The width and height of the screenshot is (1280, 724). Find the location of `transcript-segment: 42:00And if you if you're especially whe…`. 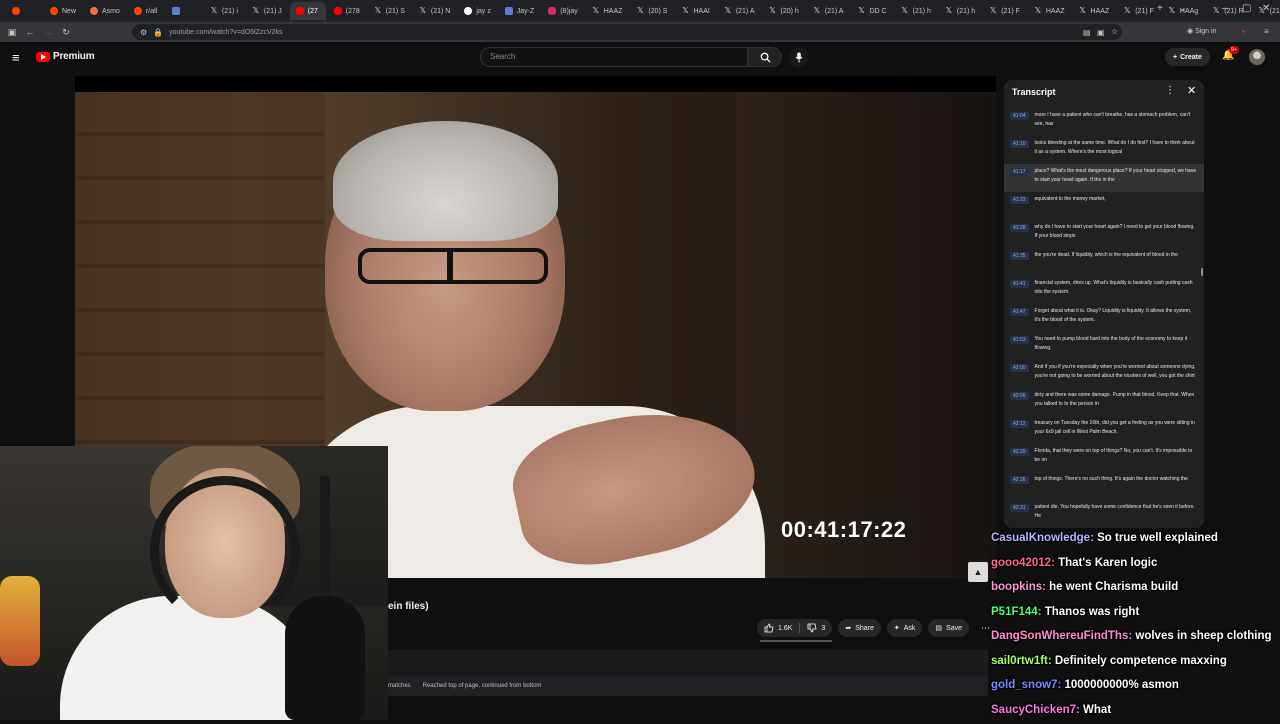

transcript-segment: 42:00And if you if you're especially whe… is located at coordinates (1104, 374).